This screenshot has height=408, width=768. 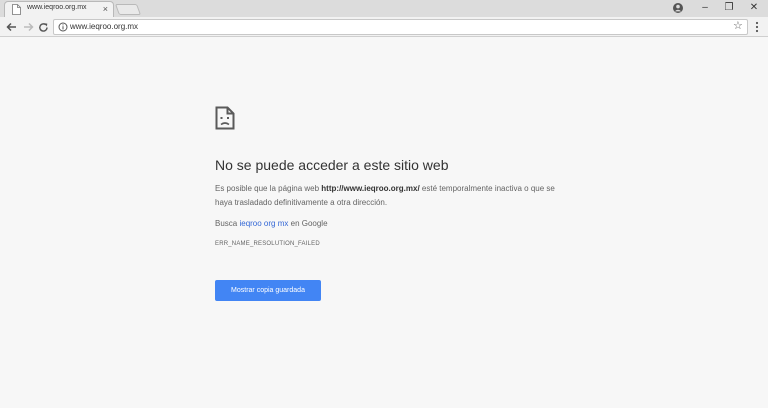 I want to click on forward-icon, so click(x=28, y=27).